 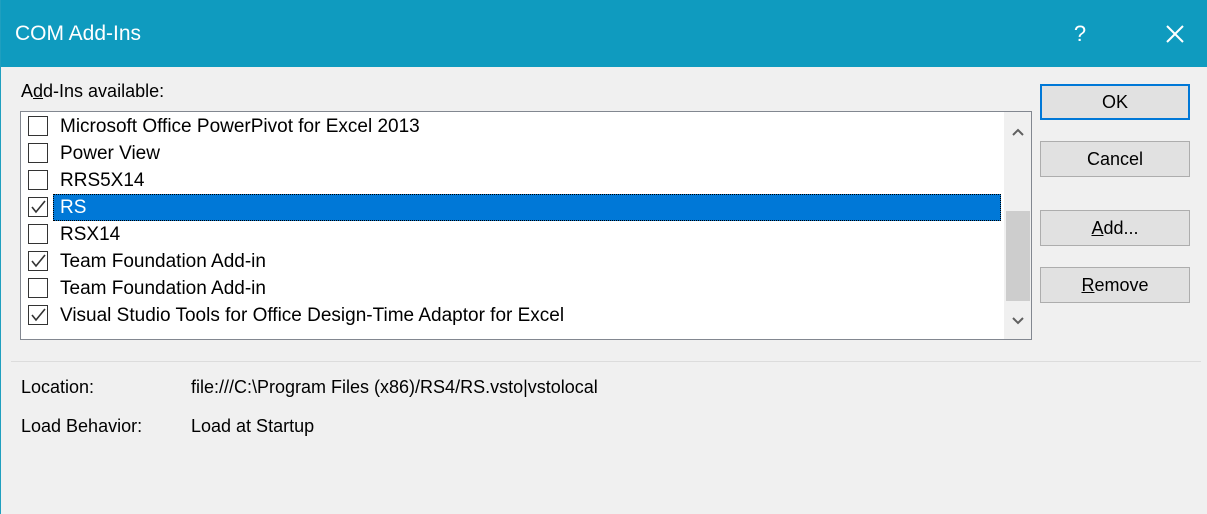 What do you see at coordinates (110, 153) in the screenshot?
I see `addin-label: Power View` at bounding box center [110, 153].